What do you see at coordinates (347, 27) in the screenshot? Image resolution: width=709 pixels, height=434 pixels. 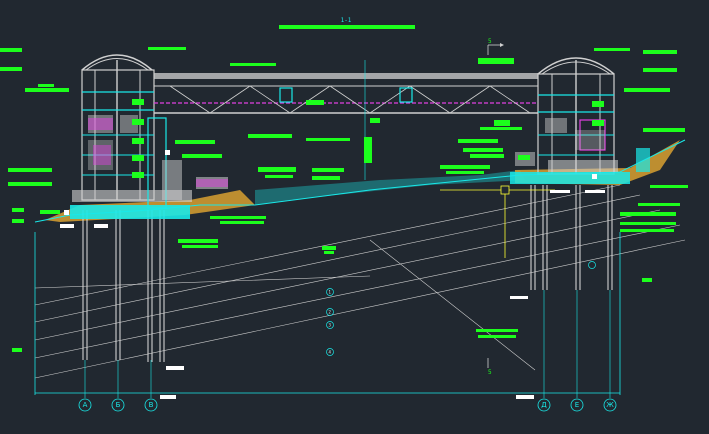 I see `section-title-bar` at bounding box center [347, 27].